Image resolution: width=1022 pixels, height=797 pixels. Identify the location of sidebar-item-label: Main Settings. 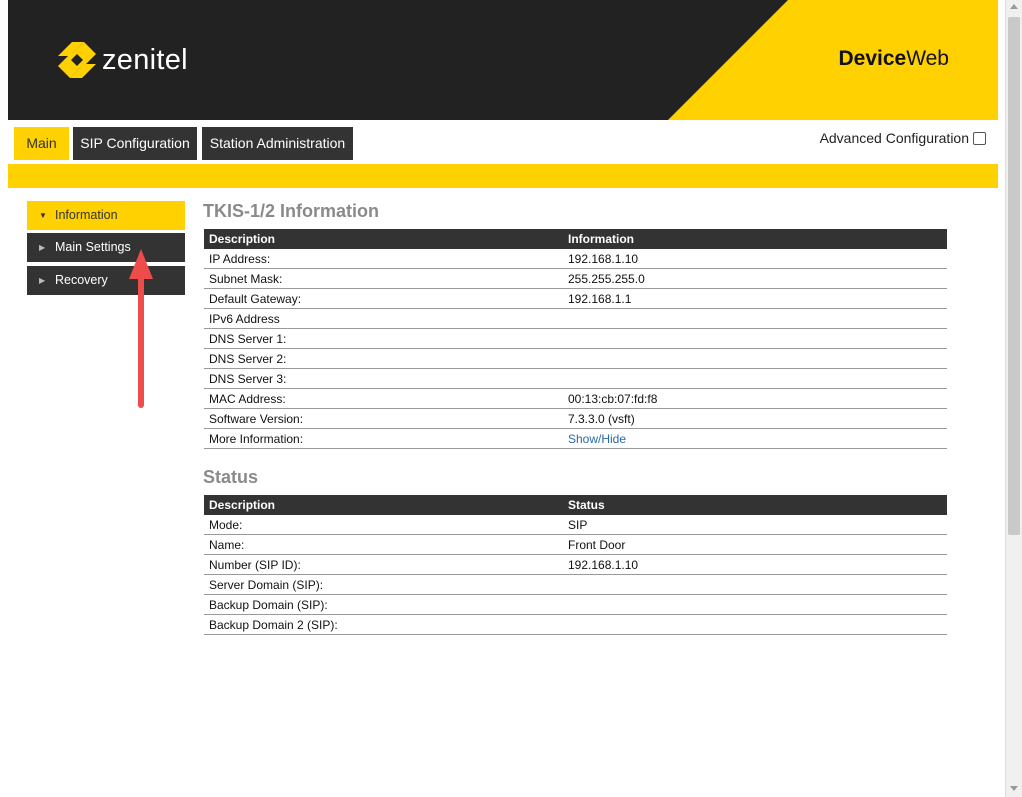
(93, 247).